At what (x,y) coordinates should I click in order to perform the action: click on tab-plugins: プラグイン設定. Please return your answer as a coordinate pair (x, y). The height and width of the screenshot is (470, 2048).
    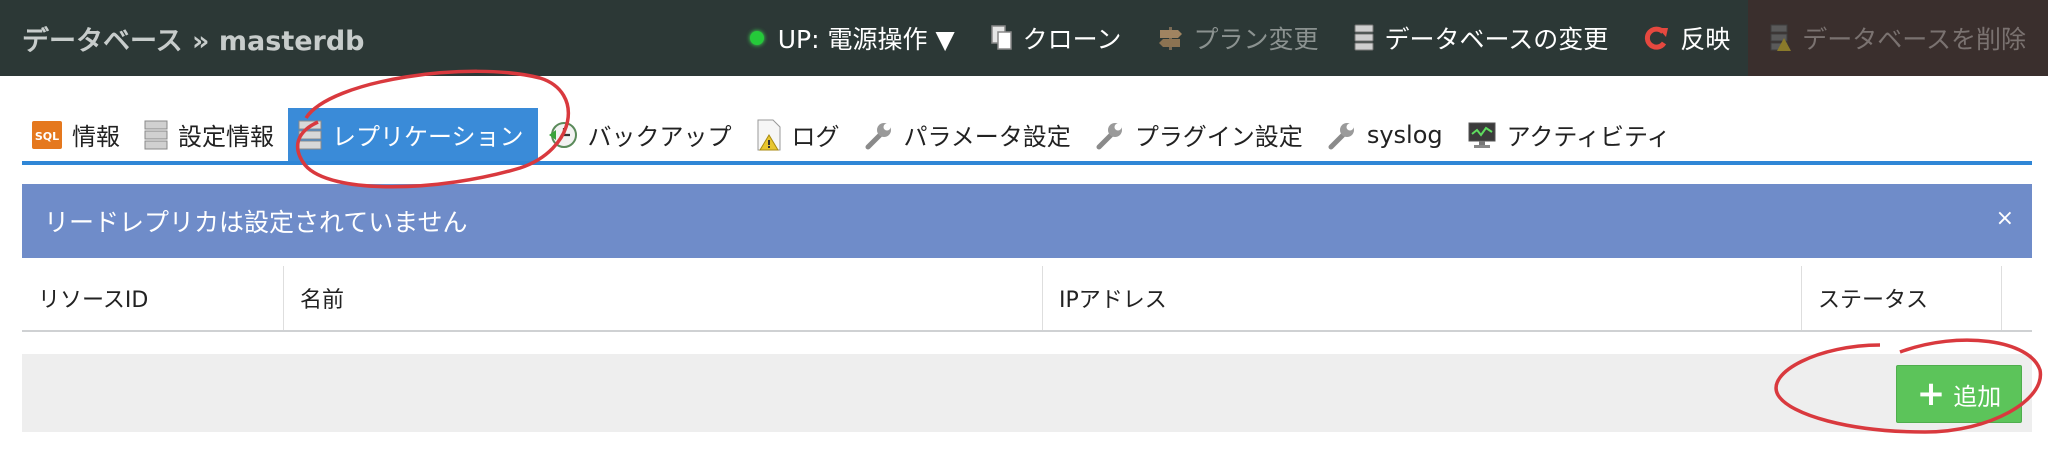
    Looking at the image, I should click on (1201, 134).